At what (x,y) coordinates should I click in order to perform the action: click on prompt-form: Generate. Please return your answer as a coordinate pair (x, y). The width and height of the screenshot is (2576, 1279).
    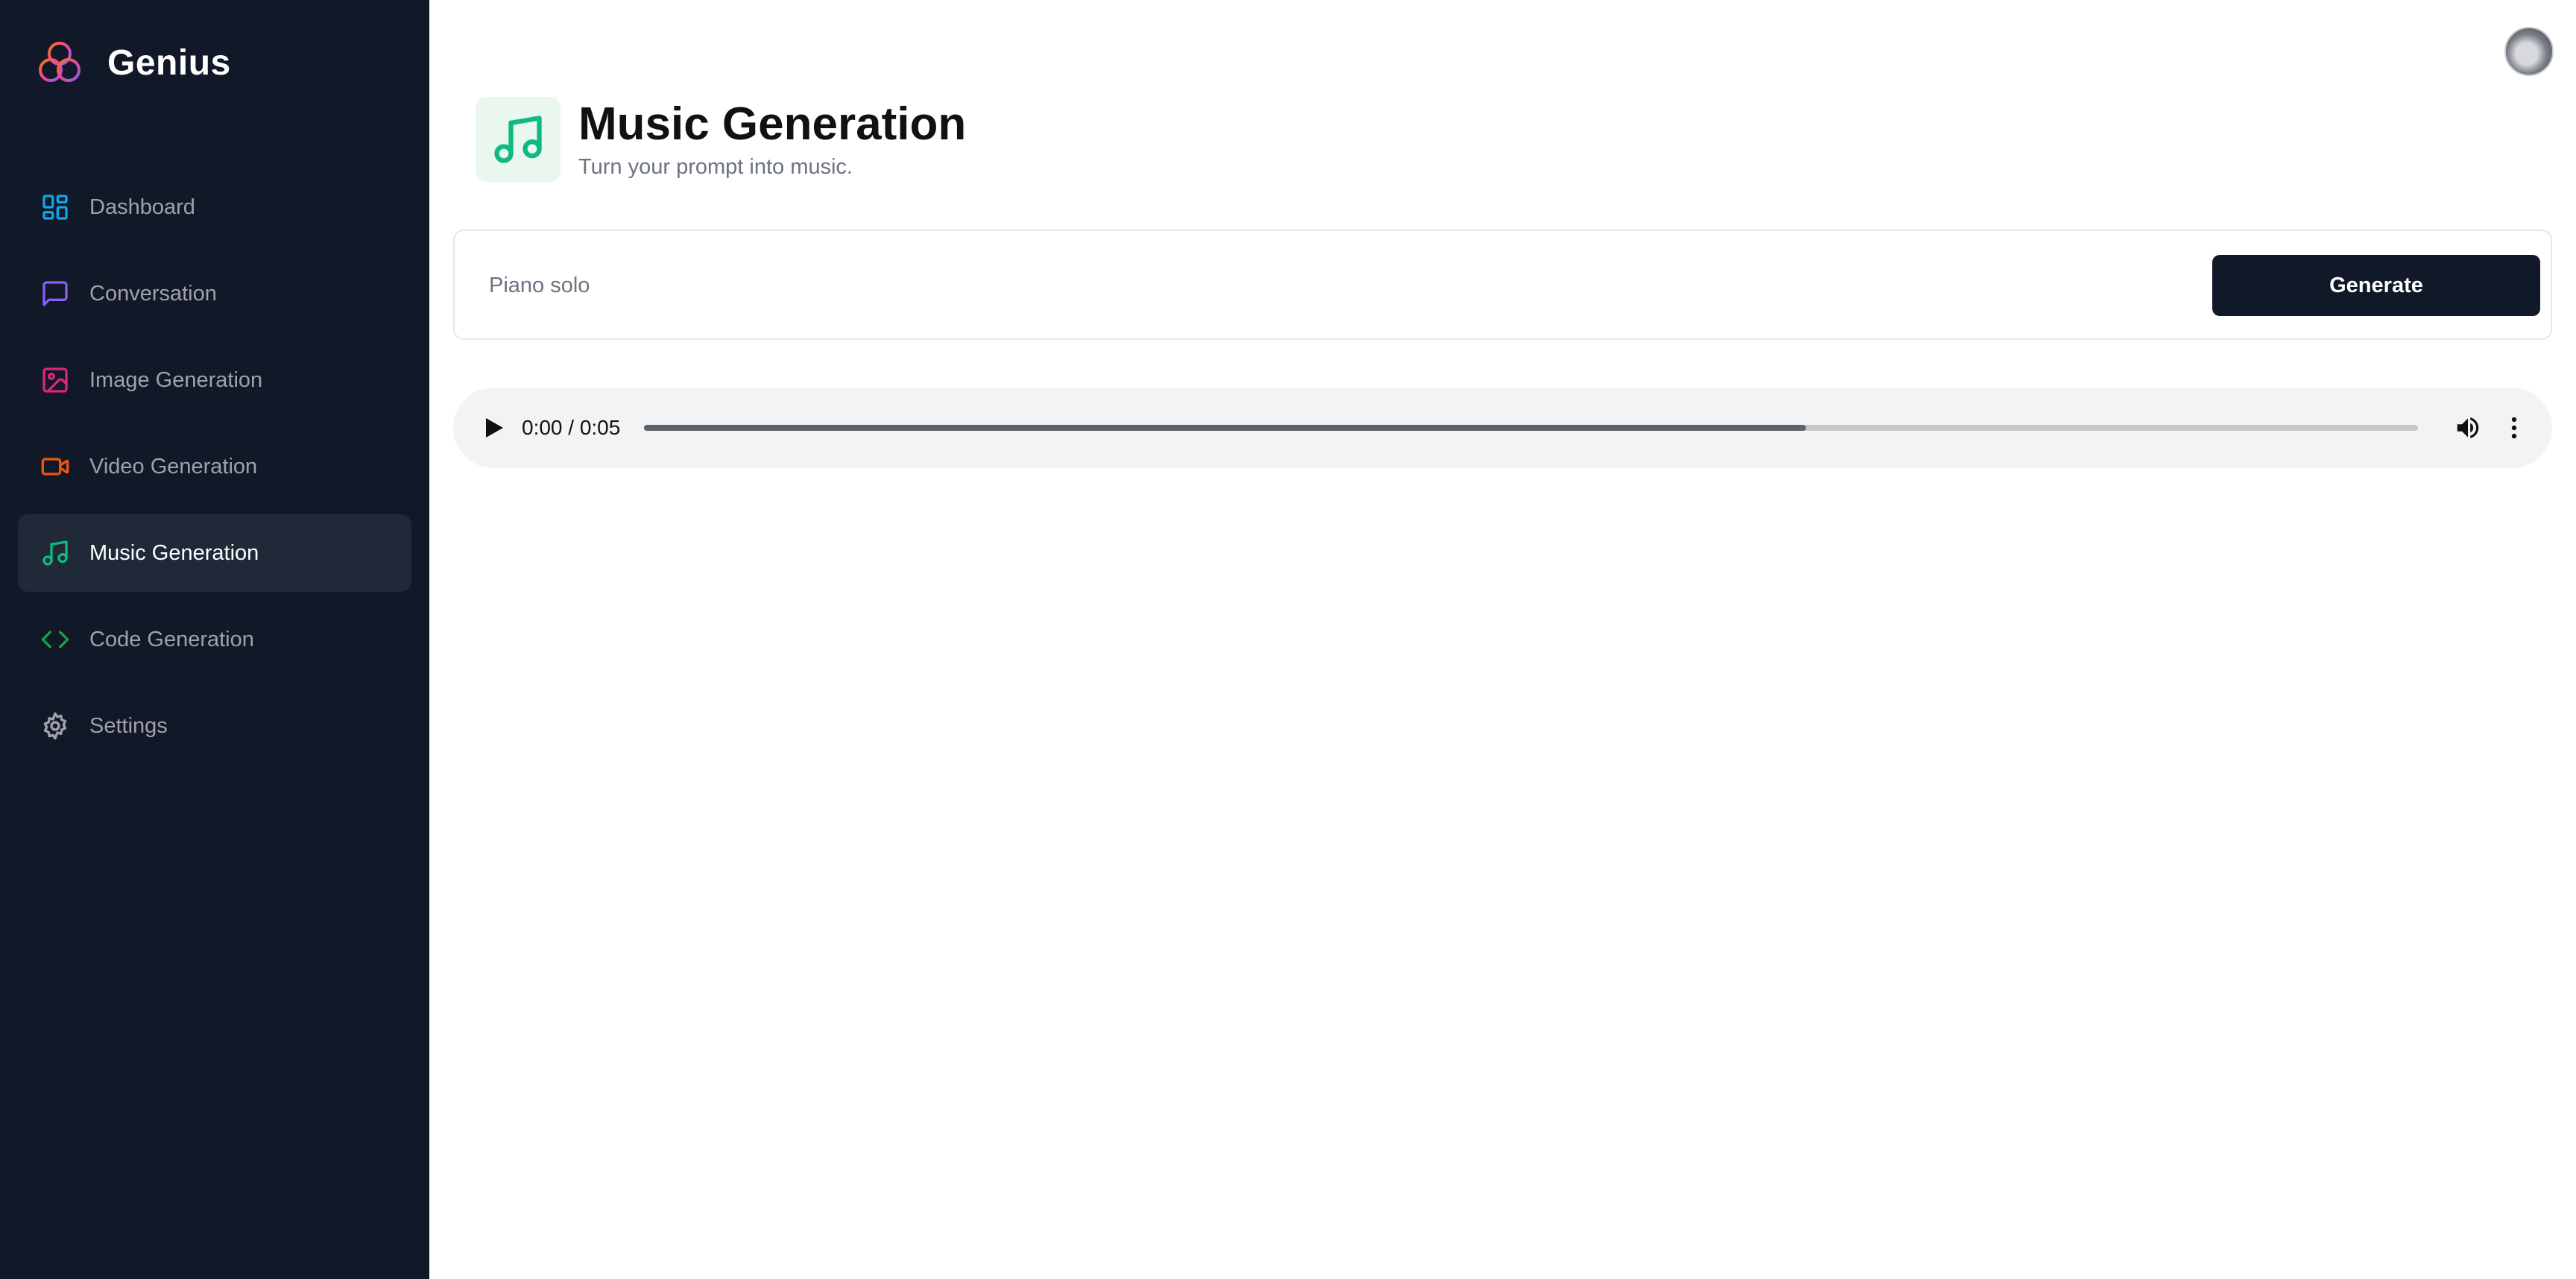
    Looking at the image, I should click on (1502, 285).